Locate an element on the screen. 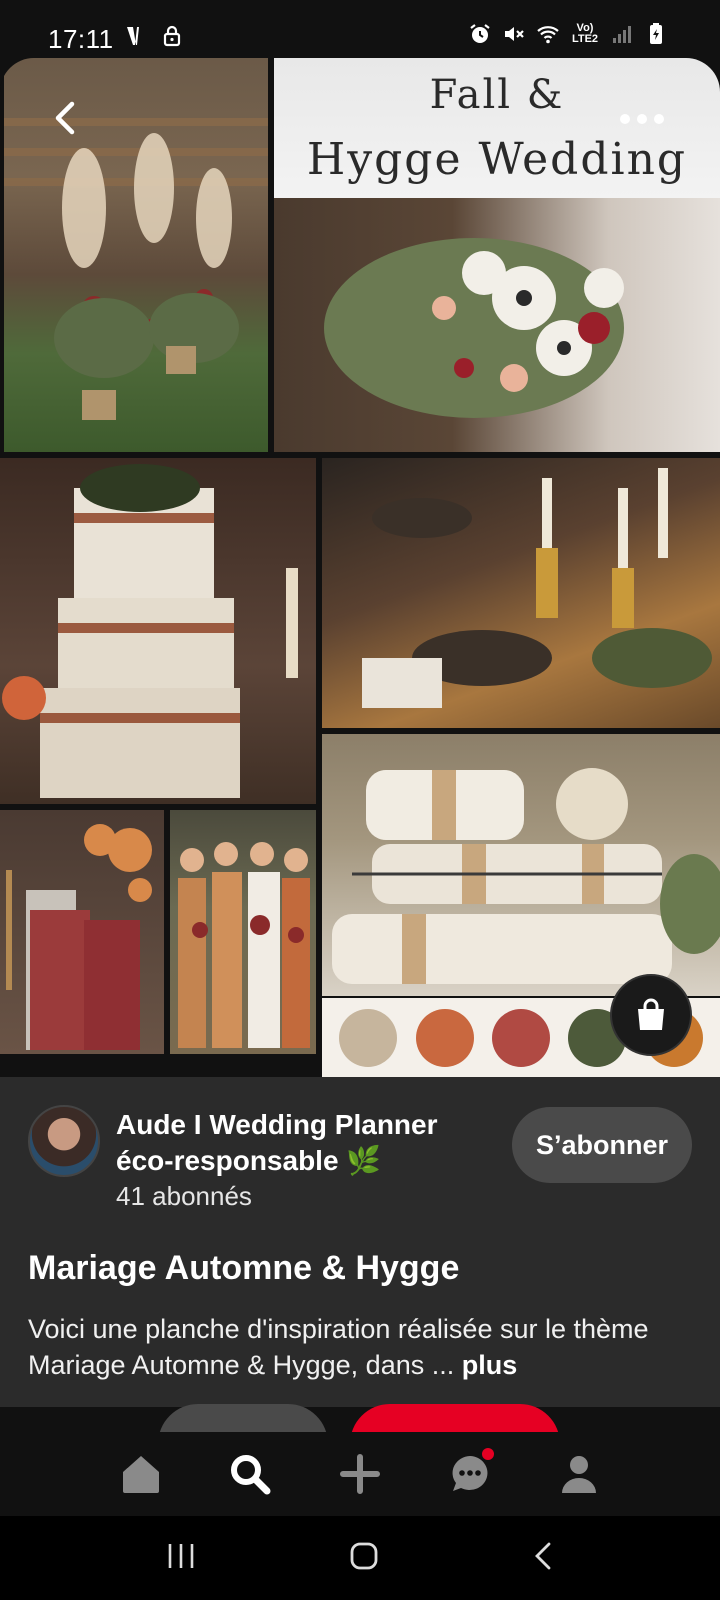 The image size is (720, 1600). chevron-left-icon is located at coordinates (65, 118).